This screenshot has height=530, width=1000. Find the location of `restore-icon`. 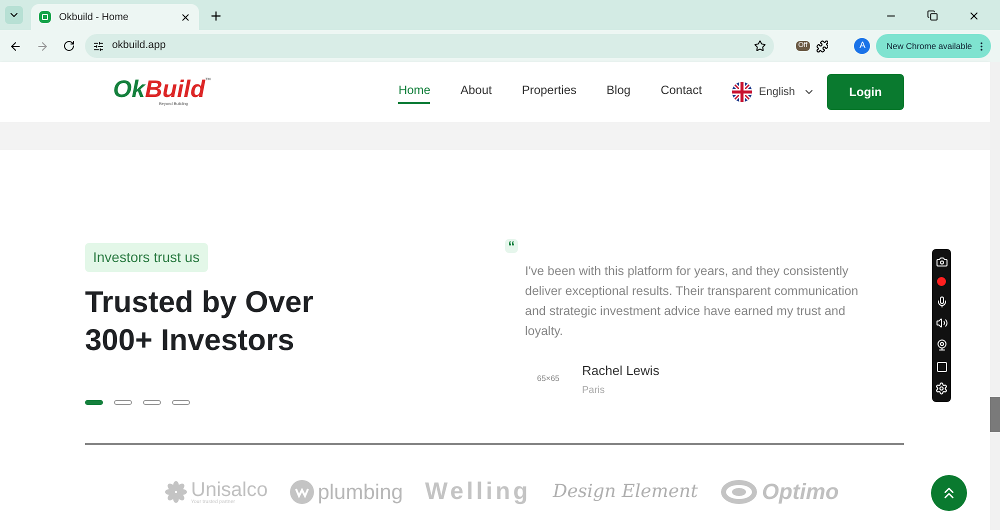

restore-icon is located at coordinates (932, 15).